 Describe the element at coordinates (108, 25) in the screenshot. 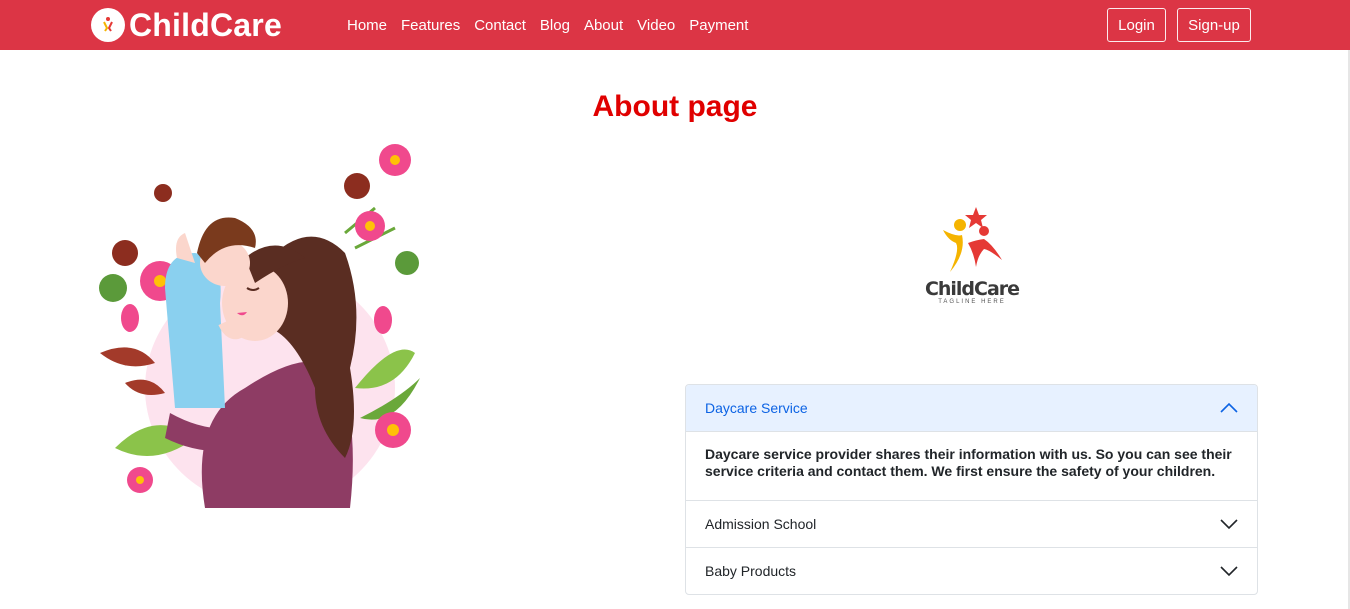

I see `brand-logo-icon` at that location.